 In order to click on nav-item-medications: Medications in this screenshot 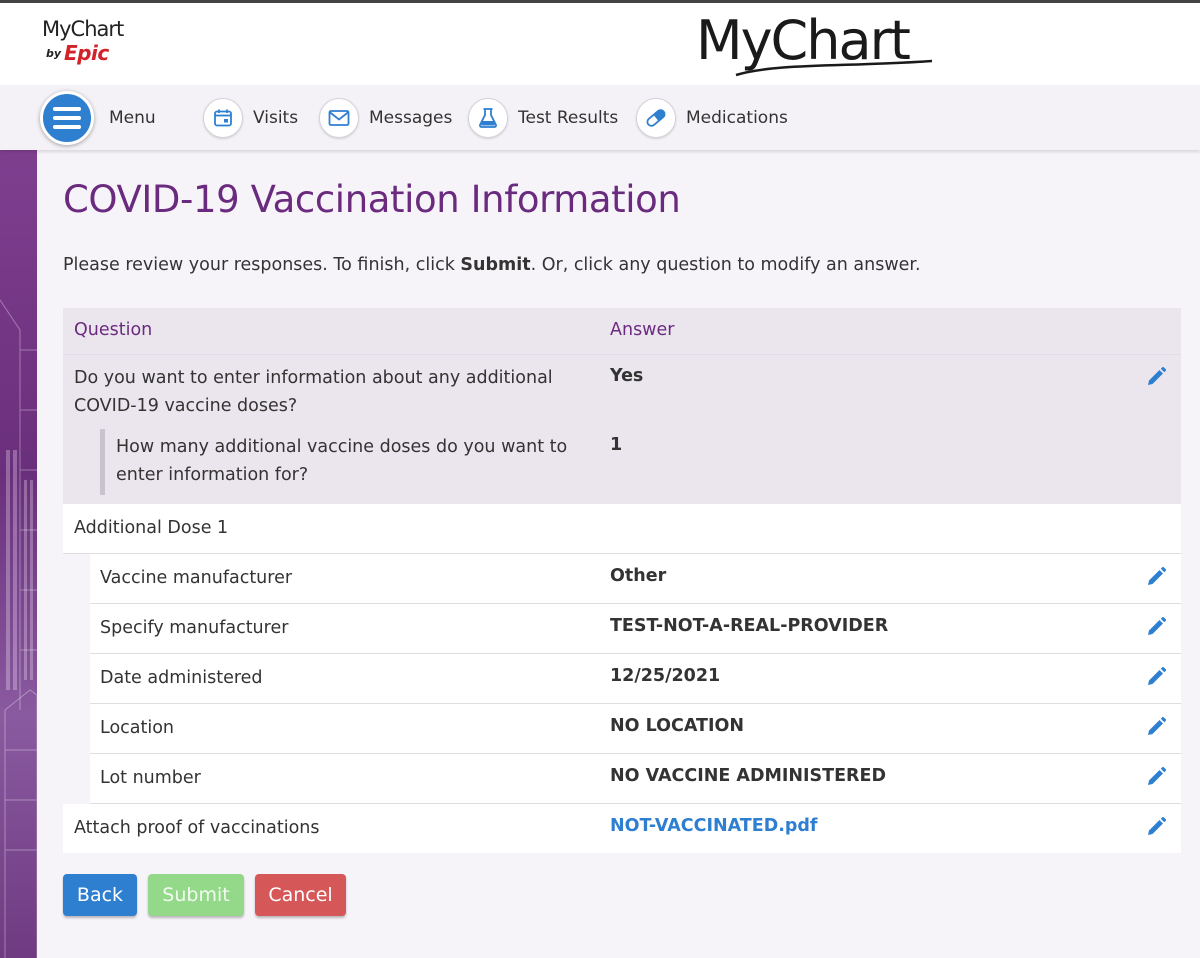, I will do `click(712, 117)`.